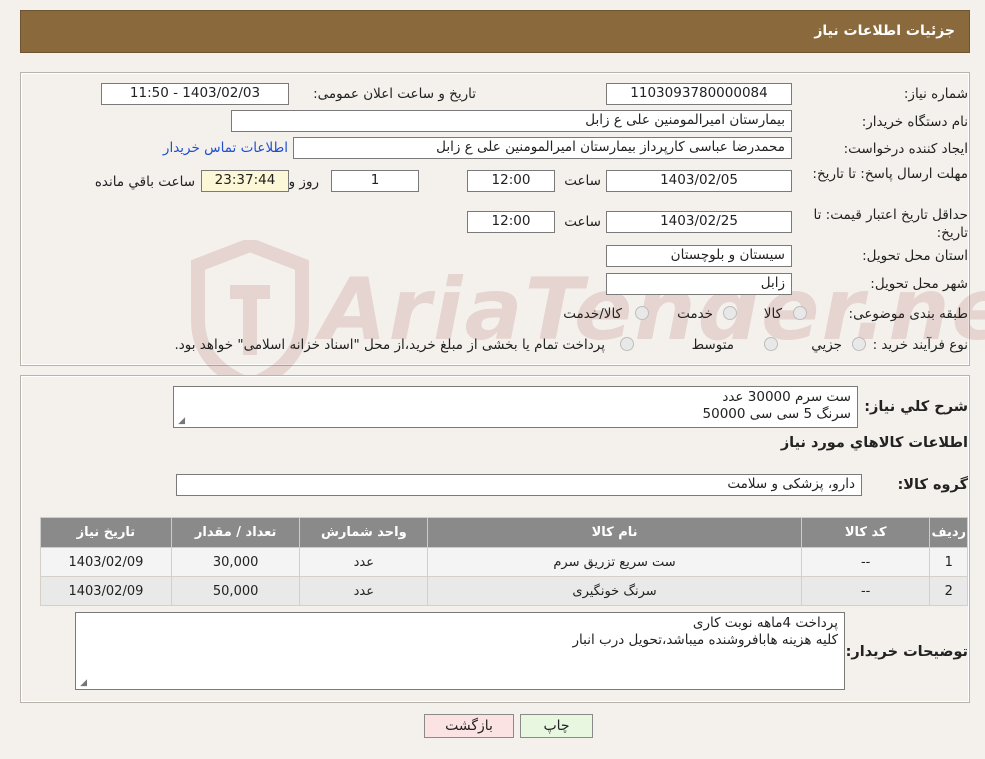  I want to click on deadline-label: مهلت ارسال پاسخ: تا تاریخ:, so click(890, 174).